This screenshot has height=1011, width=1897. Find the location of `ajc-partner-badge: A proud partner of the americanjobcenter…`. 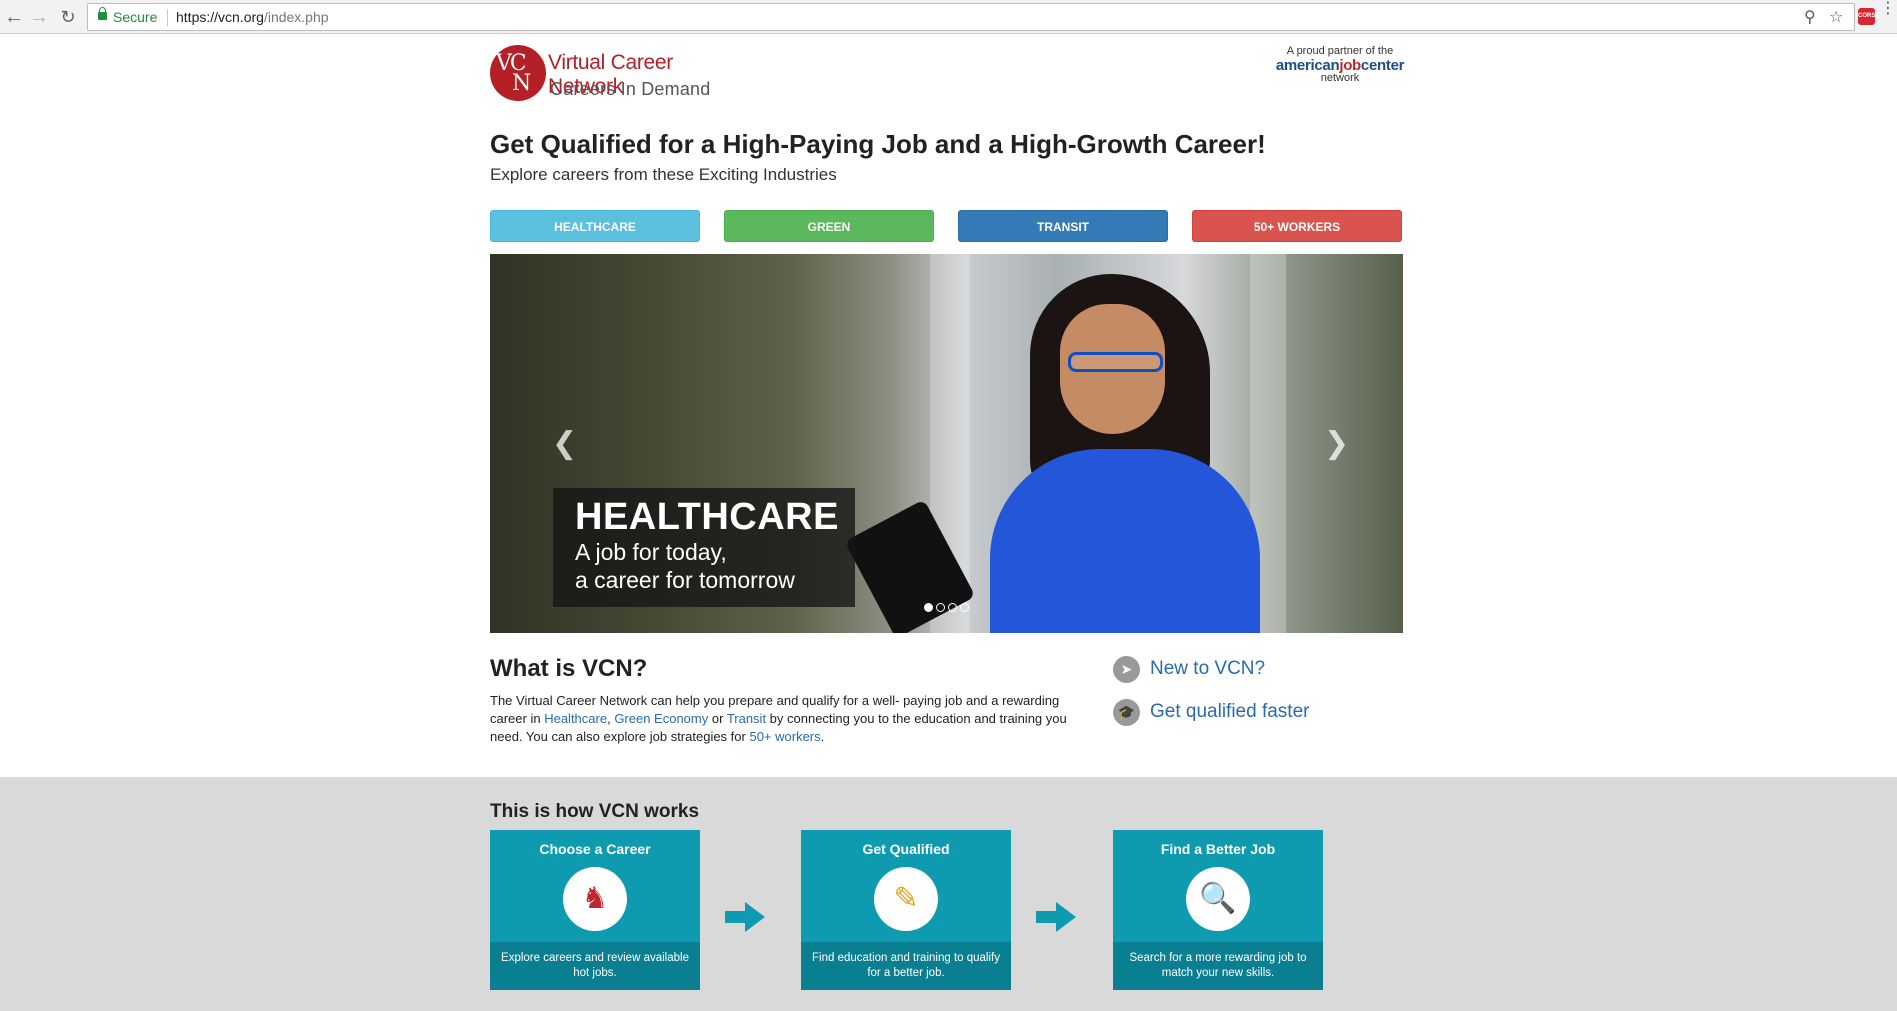

ajc-partner-badge: A proud partner of the americanjobcenter… is located at coordinates (1340, 64).